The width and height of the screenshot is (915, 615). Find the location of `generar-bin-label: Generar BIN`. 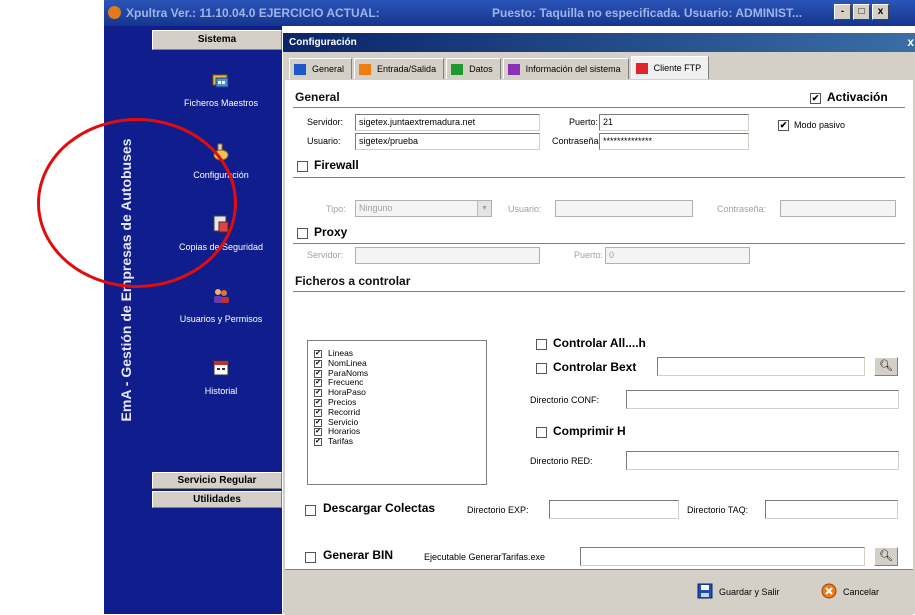

generar-bin-label: Generar BIN is located at coordinates (358, 555).